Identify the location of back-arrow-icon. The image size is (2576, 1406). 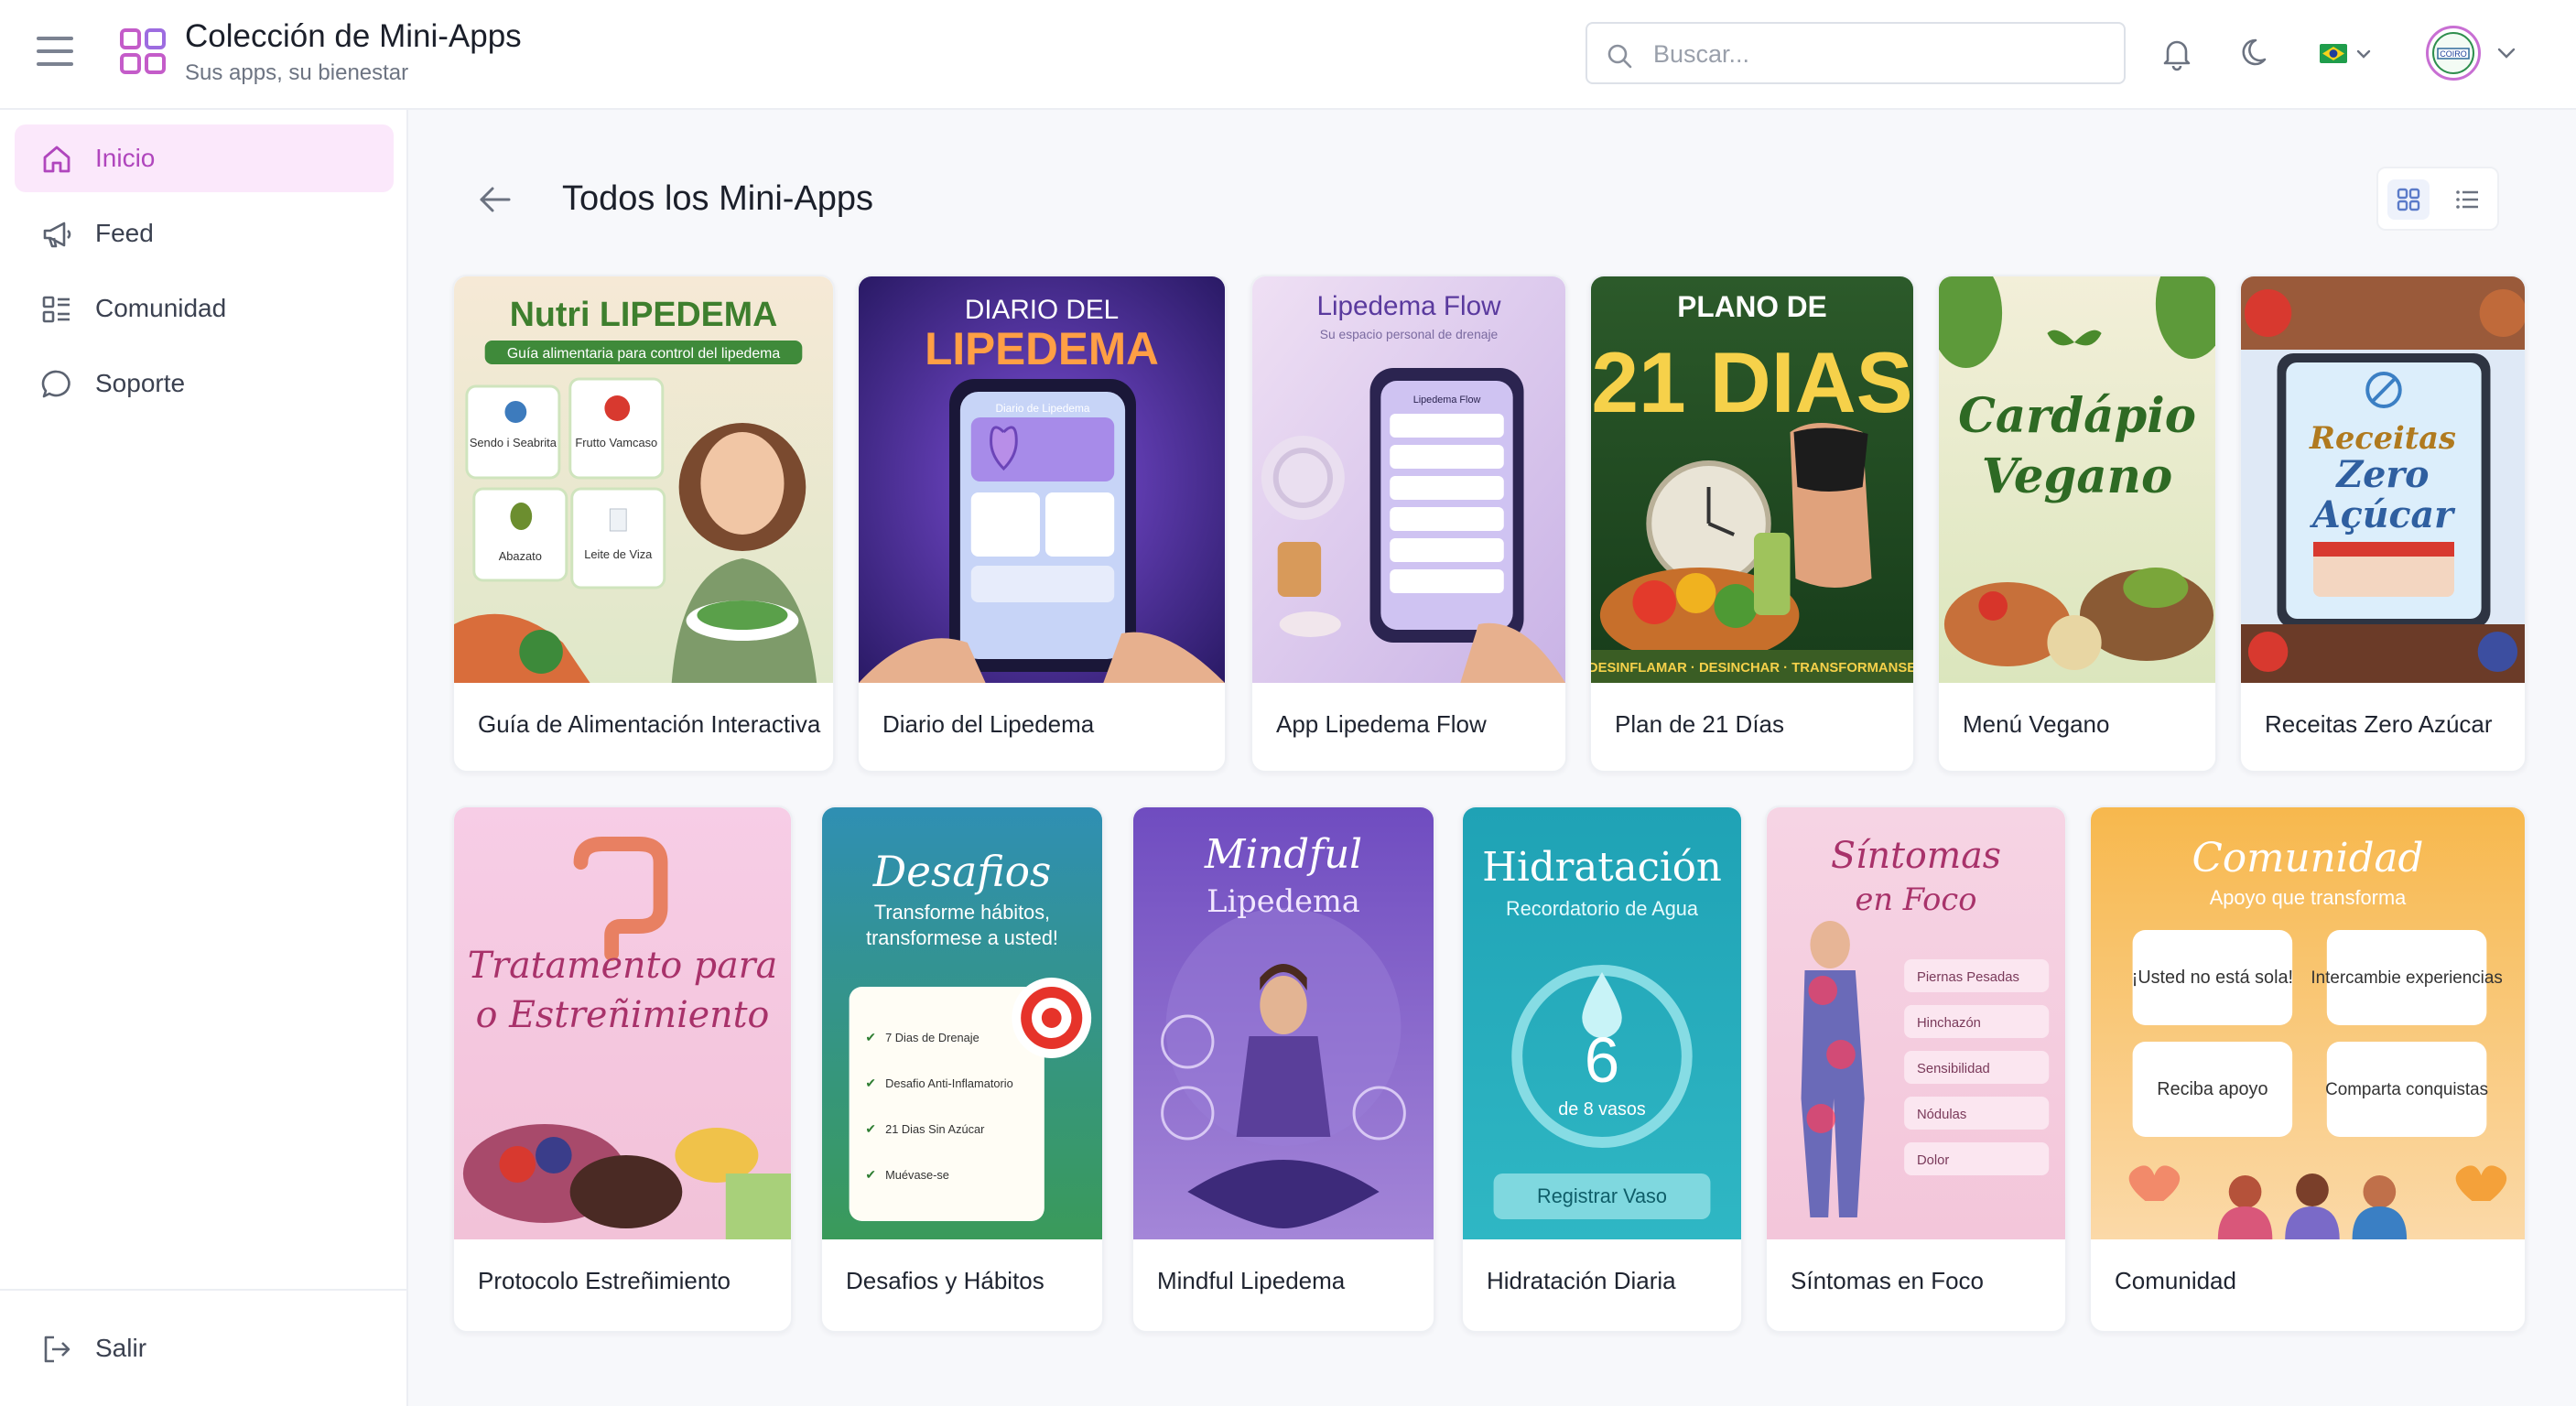
(494, 200).